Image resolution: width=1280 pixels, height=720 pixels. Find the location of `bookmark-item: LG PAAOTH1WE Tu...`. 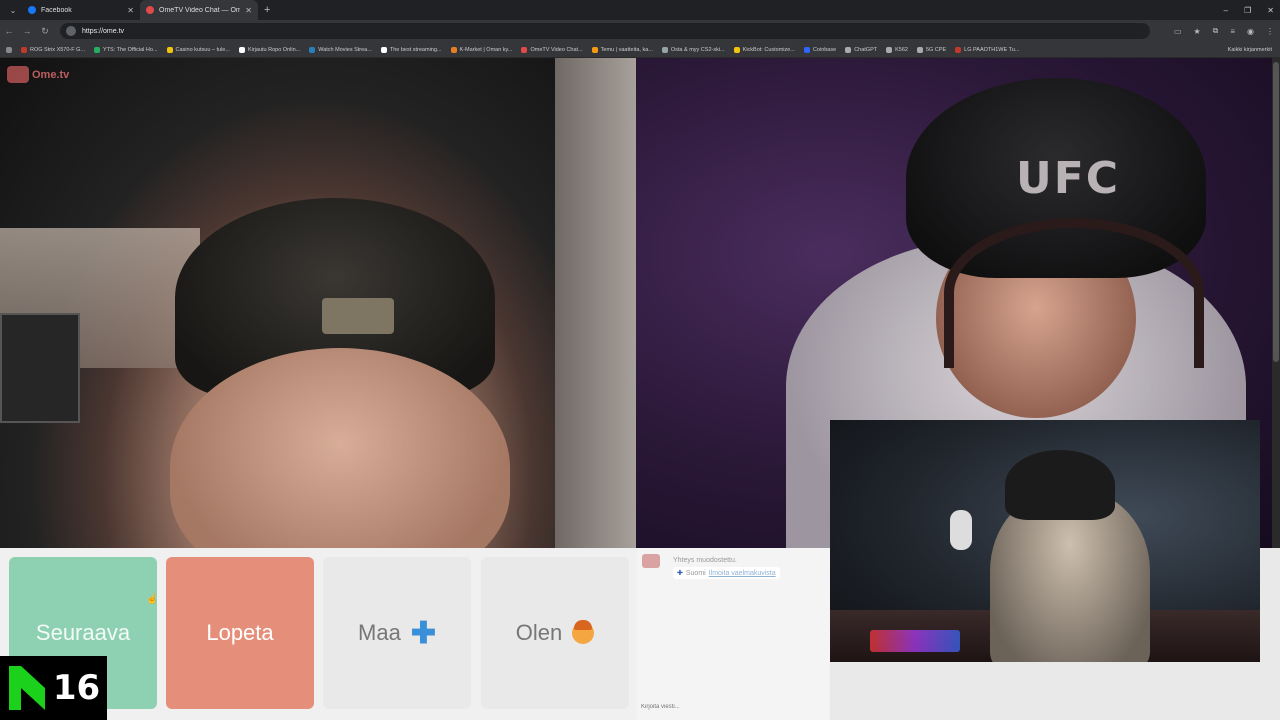

bookmark-item: LG PAAOTH1WE Tu... is located at coordinates (987, 49).